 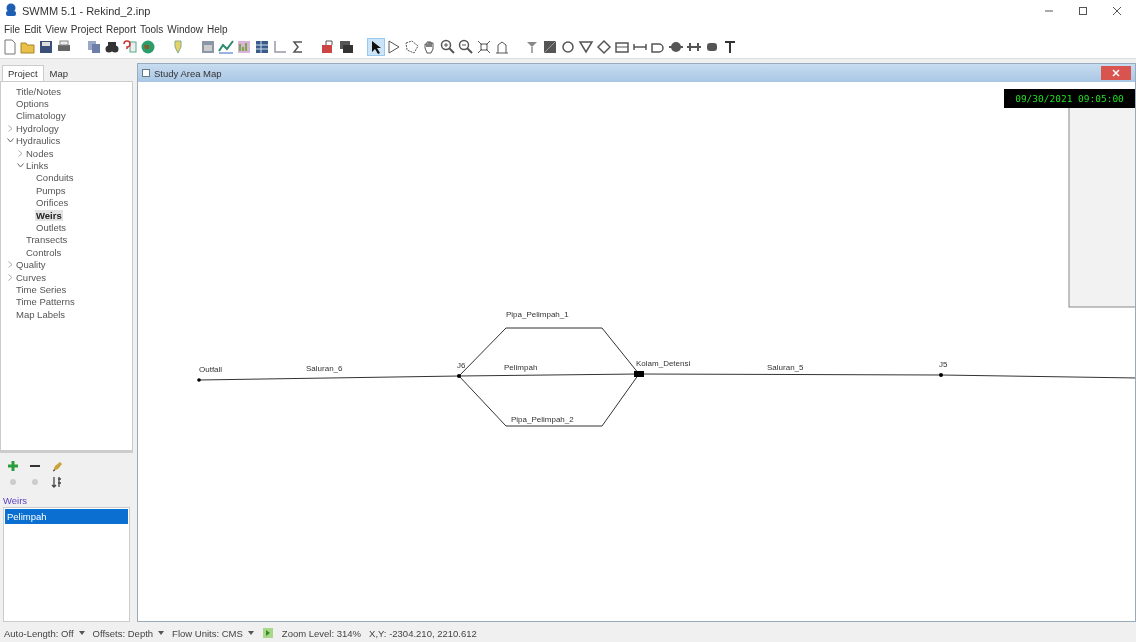 What do you see at coordinates (1117, 11) in the screenshot?
I see `close-icon` at bounding box center [1117, 11].